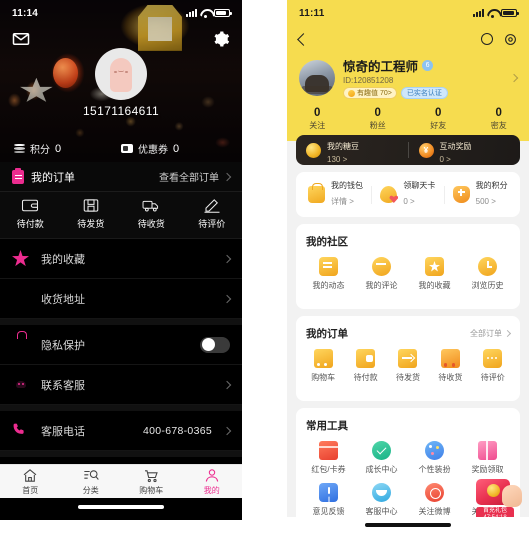  I want to click on community-item-favorites: 我的收藏, so click(434, 274).